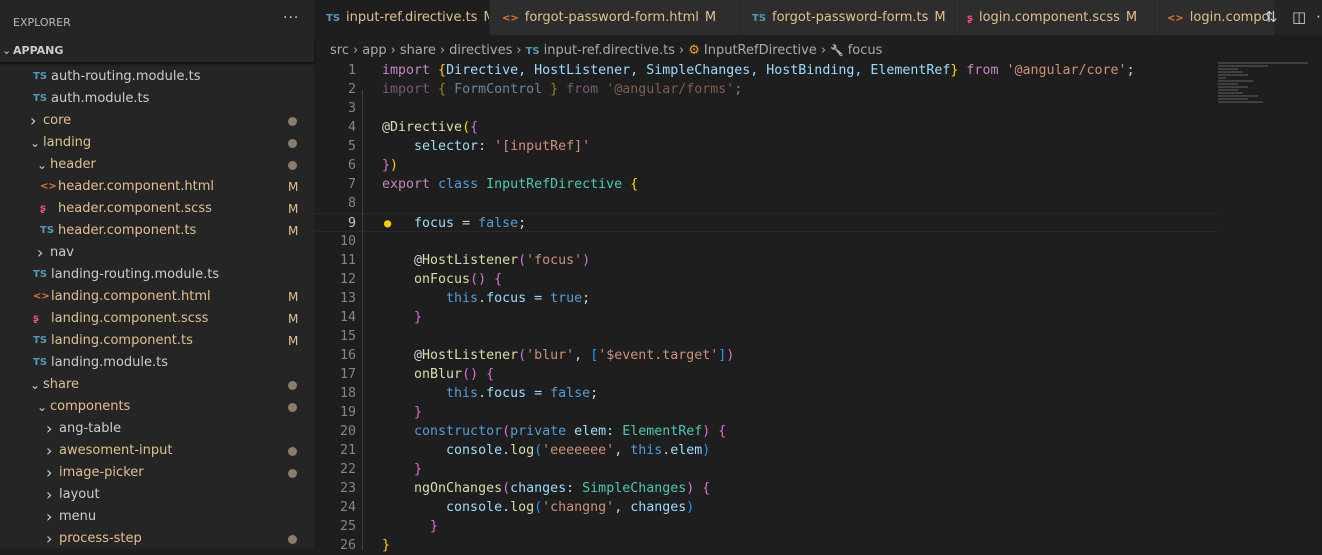 This screenshot has width=1322, height=555. What do you see at coordinates (157, 51) in the screenshot?
I see `workspace-root: ⌄ APPANG` at bounding box center [157, 51].